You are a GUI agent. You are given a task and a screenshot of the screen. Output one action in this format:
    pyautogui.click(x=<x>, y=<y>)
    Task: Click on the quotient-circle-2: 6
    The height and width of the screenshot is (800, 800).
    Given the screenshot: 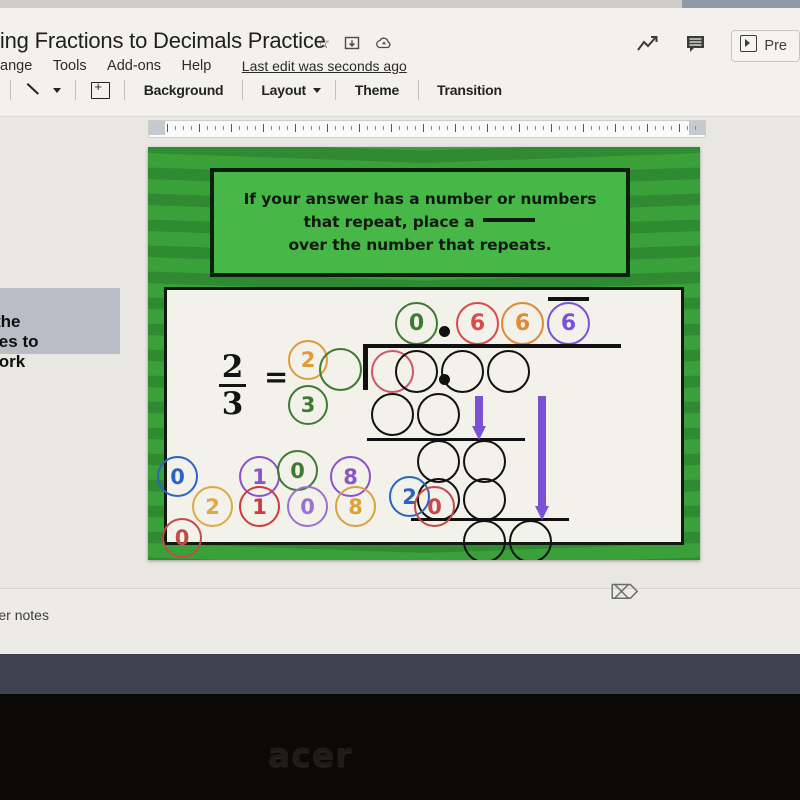 What is the action you would take?
    pyautogui.click(x=522, y=323)
    